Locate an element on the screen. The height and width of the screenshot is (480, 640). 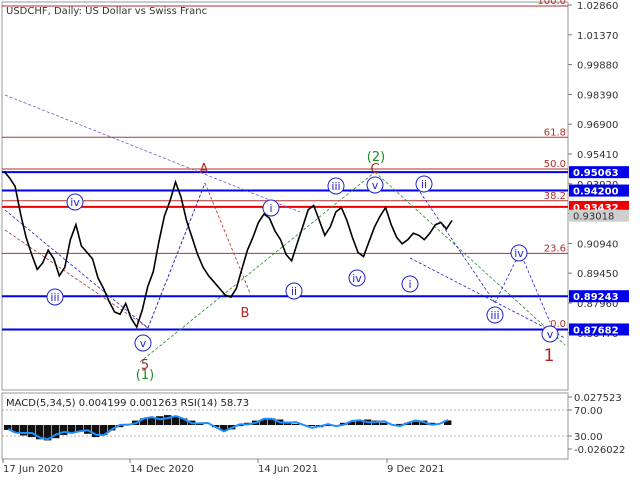
date-tick-label: 9 Dec 2021 is located at coordinates (416, 469).